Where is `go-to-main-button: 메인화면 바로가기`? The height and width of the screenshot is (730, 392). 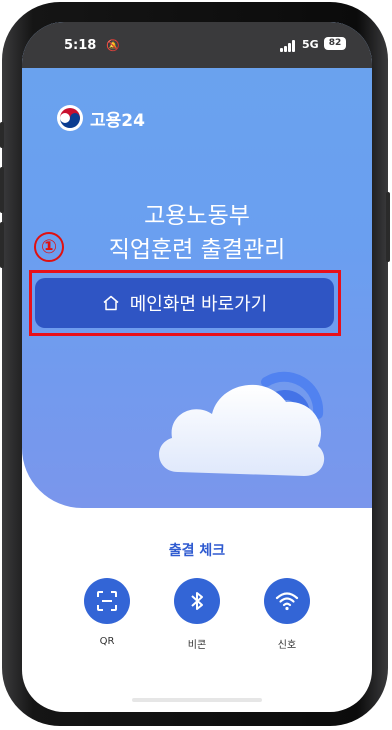 go-to-main-button: 메인화면 바로가기 is located at coordinates (184, 303).